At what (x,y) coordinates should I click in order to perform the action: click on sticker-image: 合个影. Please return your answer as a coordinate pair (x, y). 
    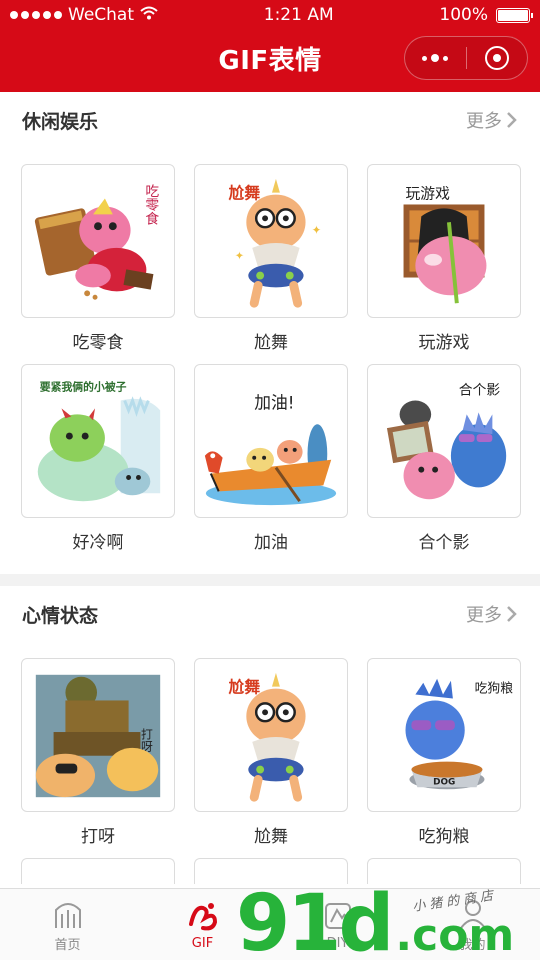
    Looking at the image, I should click on (444, 441).